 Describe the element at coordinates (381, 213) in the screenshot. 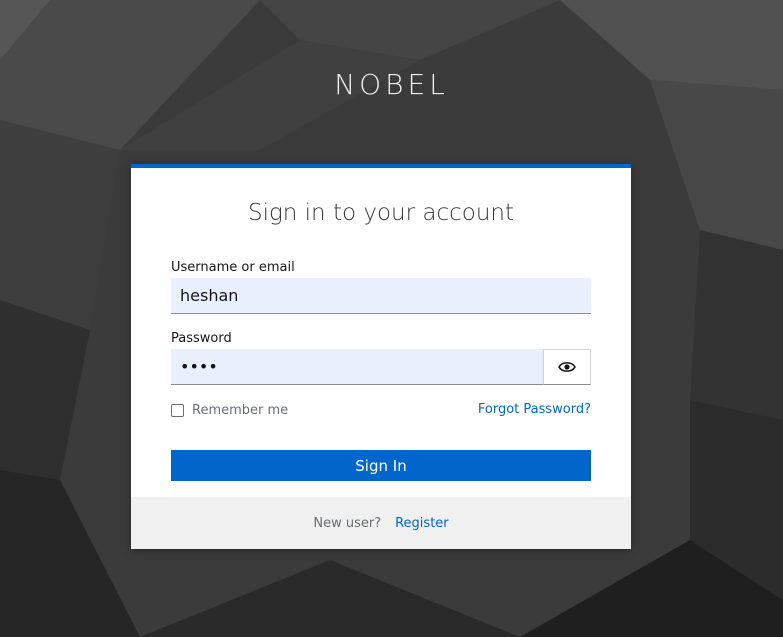

I see `page-title: Sign in to your account` at that location.